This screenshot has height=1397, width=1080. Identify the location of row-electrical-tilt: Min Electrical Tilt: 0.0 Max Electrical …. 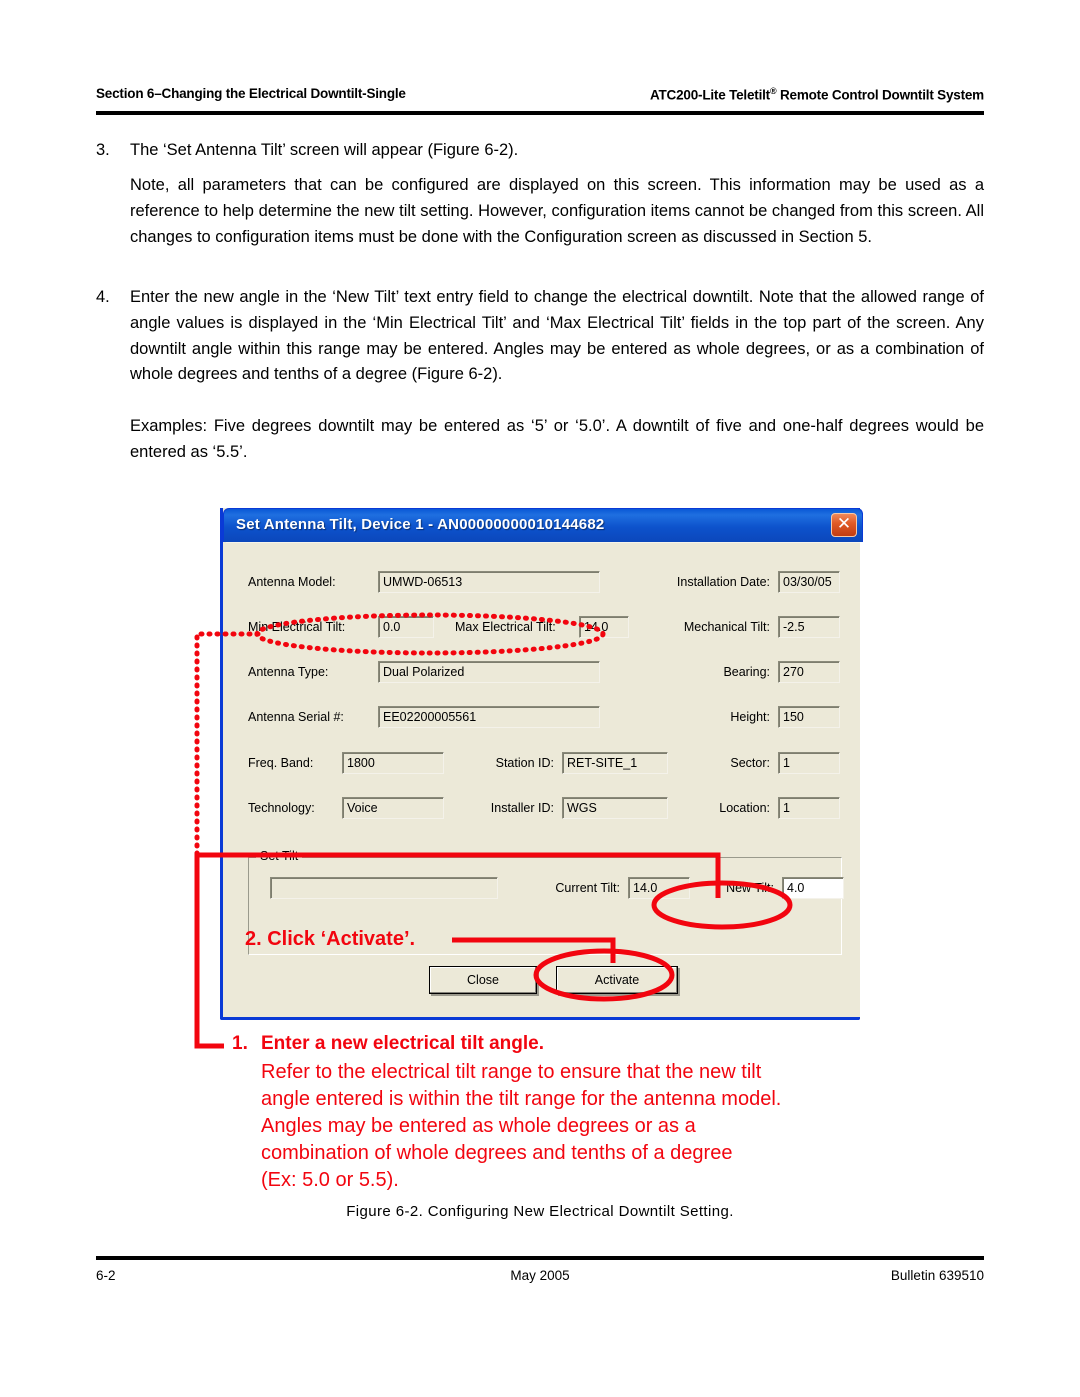
(544, 627).